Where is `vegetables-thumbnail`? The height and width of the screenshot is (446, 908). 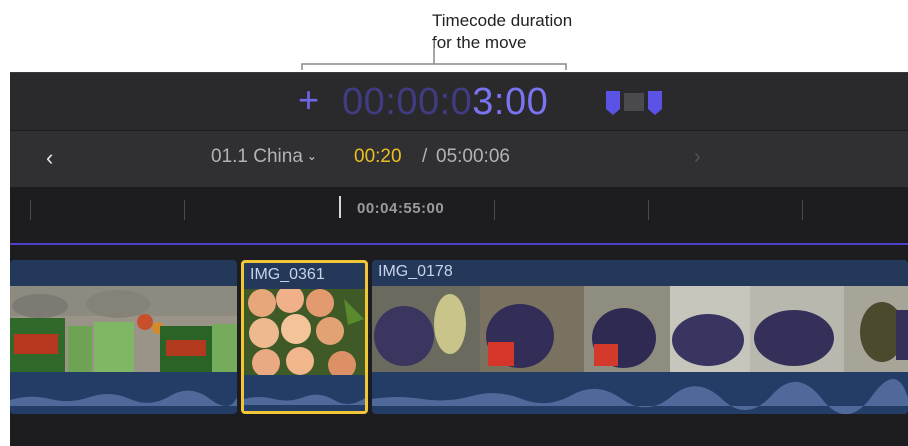
vegetables-thumbnail is located at coordinates (123, 329).